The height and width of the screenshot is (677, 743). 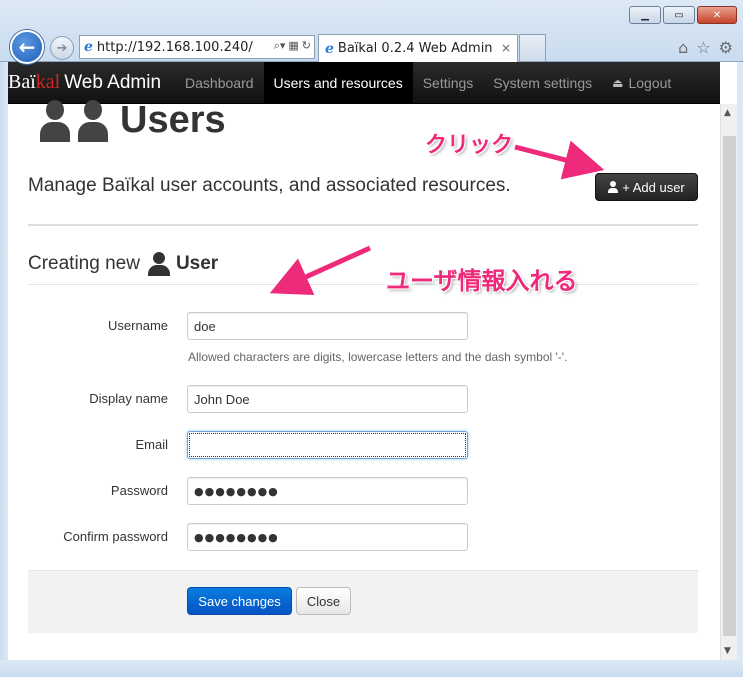 I want to click on compat-view-icon: ▦, so click(x=293, y=46).